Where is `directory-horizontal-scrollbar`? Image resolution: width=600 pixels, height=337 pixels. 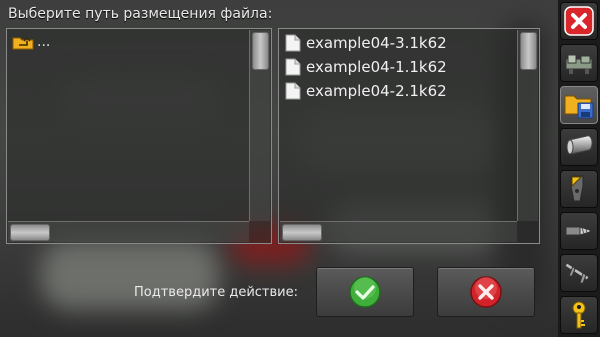
directory-horizontal-scrollbar is located at coordinates (128, 231).